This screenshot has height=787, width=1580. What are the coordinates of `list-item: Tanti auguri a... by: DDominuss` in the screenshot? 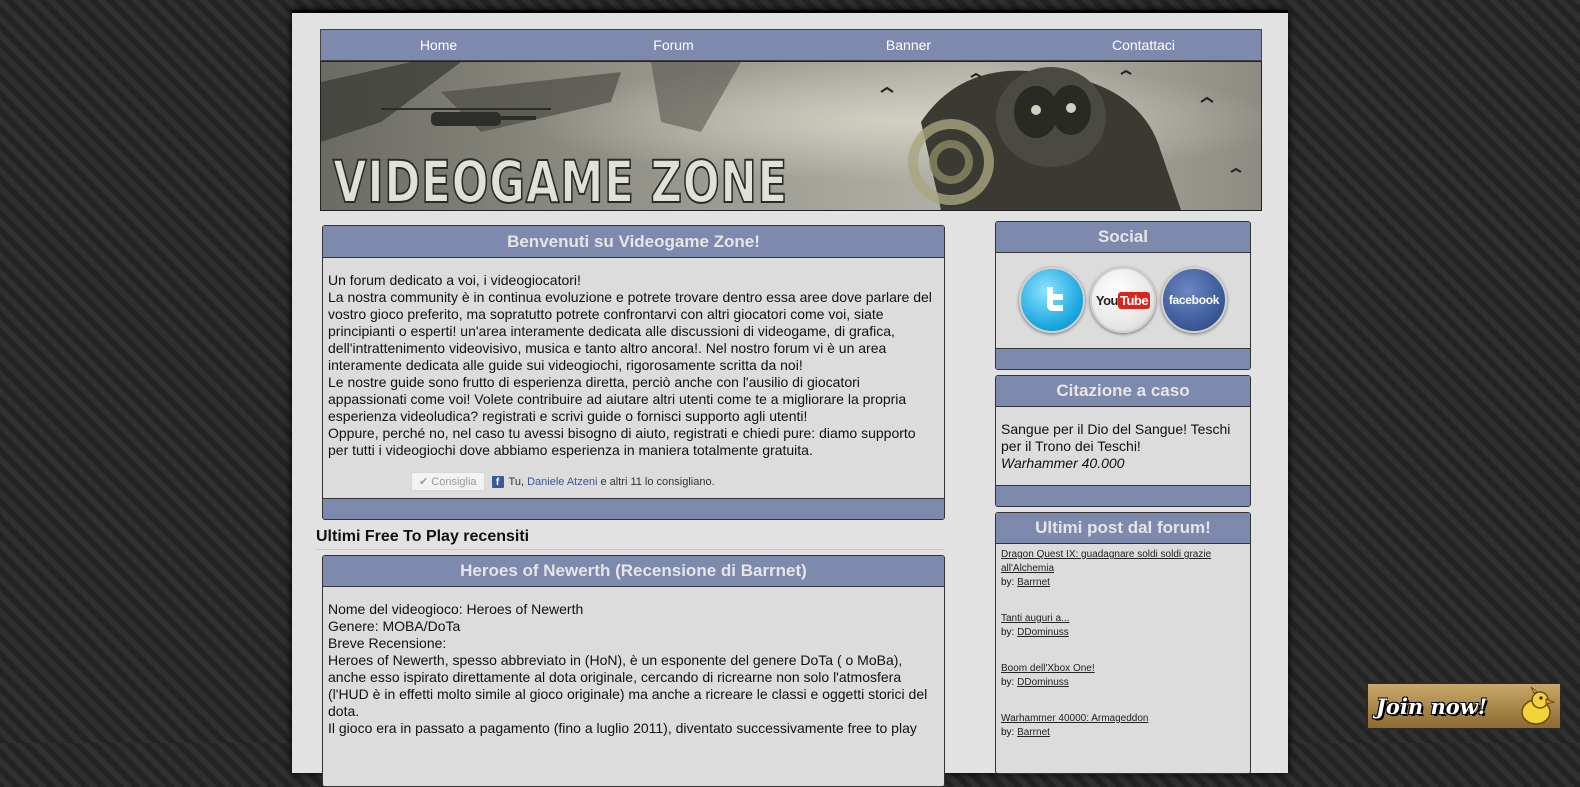 It's located at (1123, 626).